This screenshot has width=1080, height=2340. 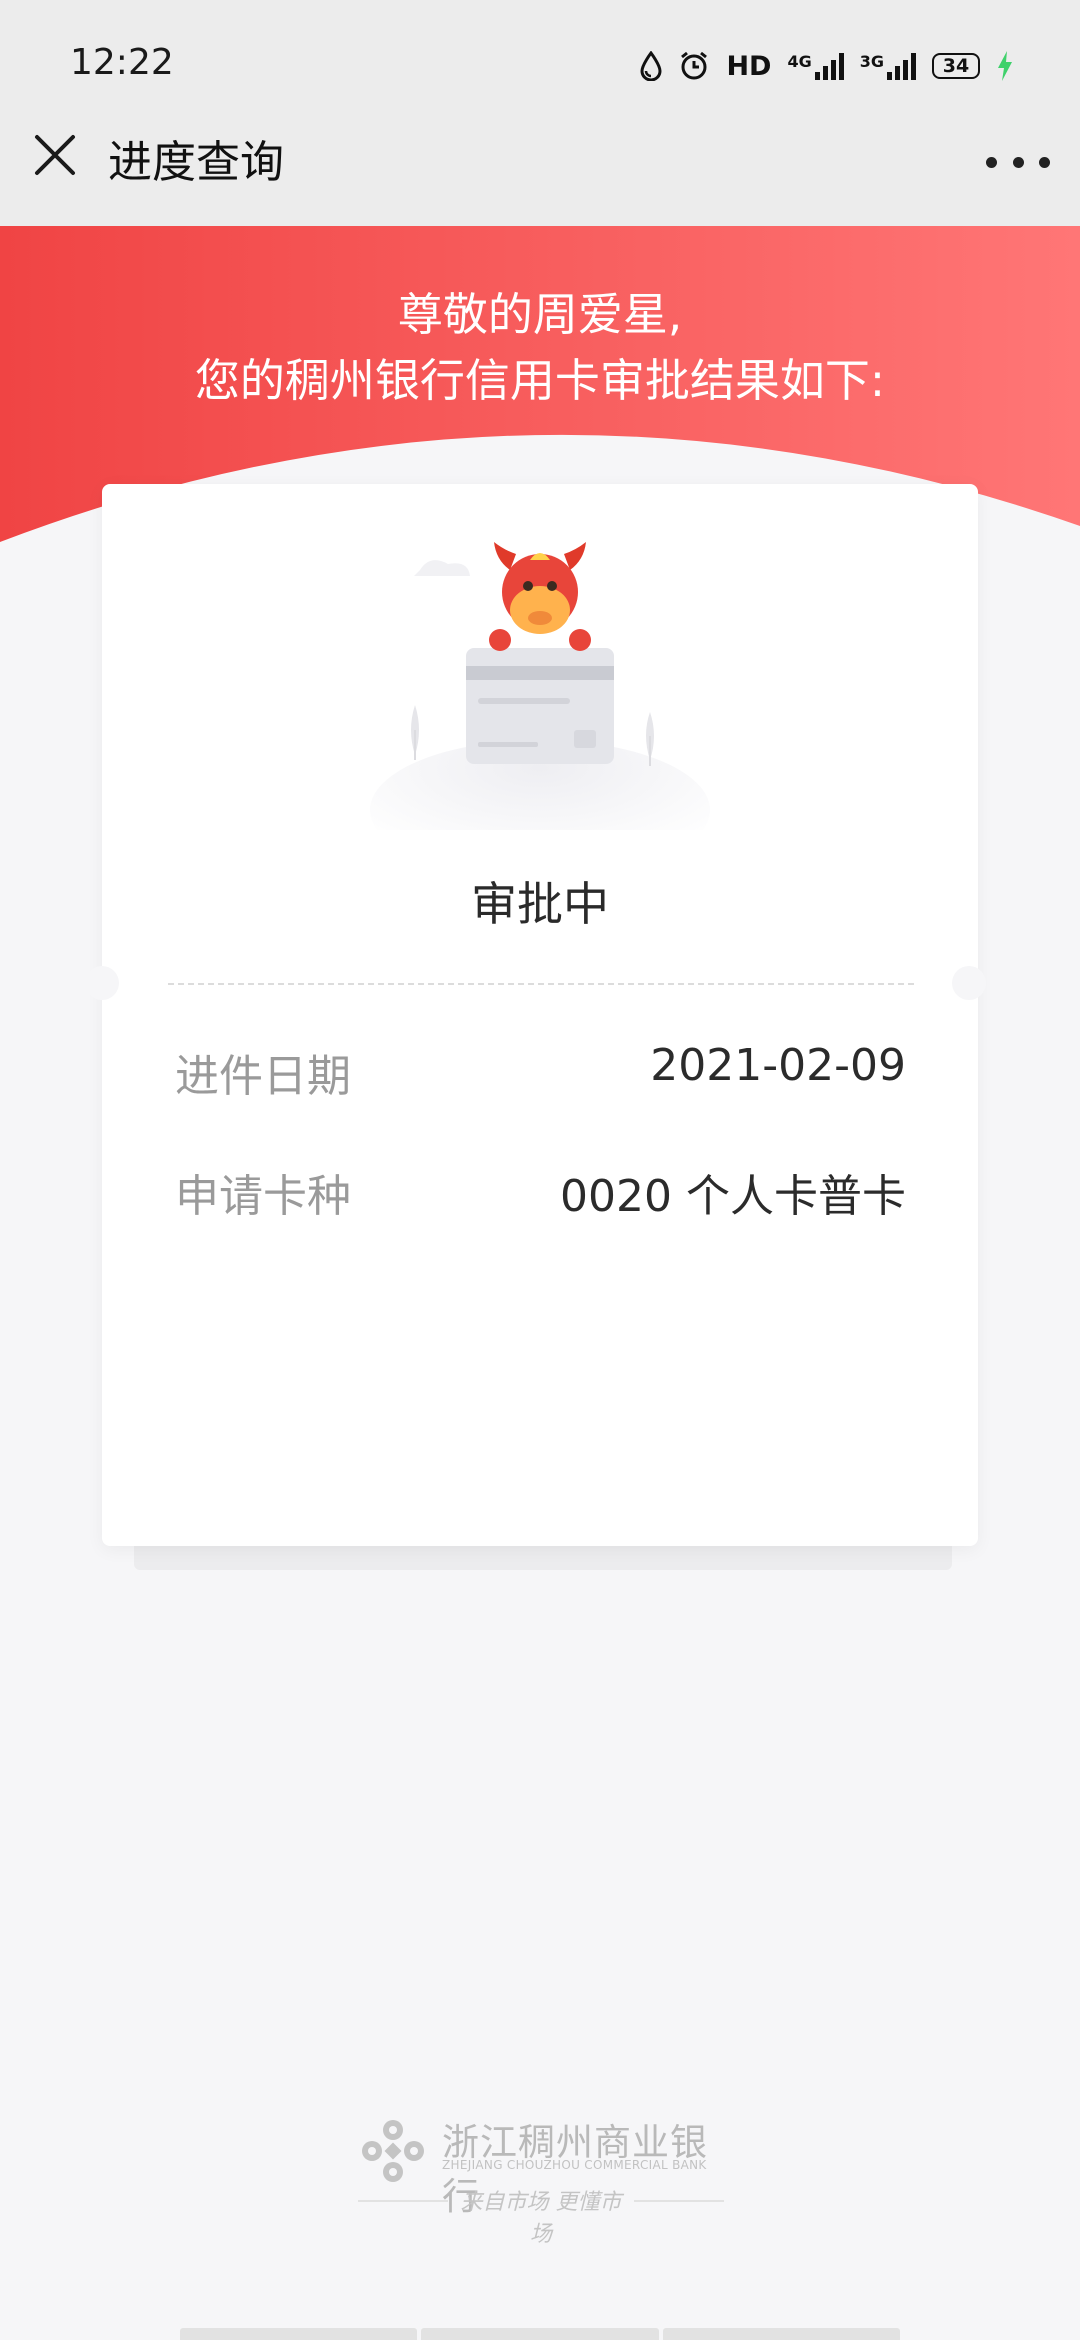 I want to click on status-bar: 12:22 HD 4G 3G 34, so click(x=540, y=66).